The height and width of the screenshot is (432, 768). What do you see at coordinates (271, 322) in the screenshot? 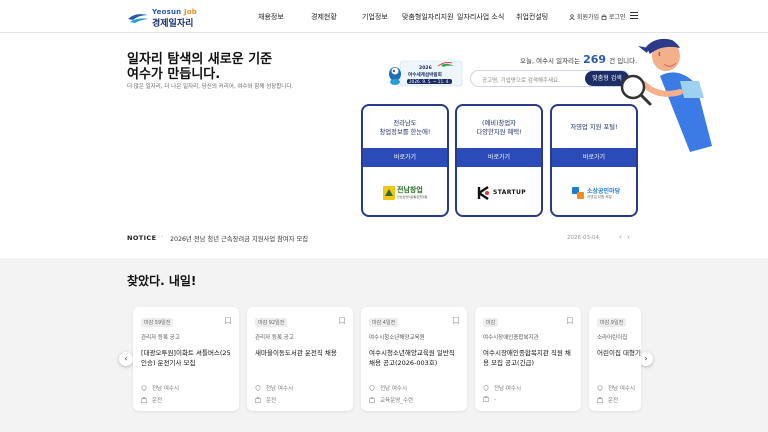
I see `deadline-badge: 마감 92일전` at bounding box center [271, 322].